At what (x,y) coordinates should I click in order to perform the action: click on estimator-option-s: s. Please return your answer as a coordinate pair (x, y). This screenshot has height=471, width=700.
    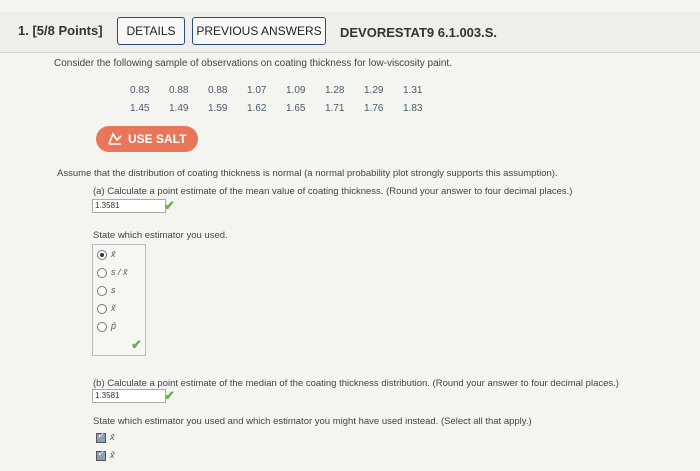
    Looking at the image, I should click on (106, 290).